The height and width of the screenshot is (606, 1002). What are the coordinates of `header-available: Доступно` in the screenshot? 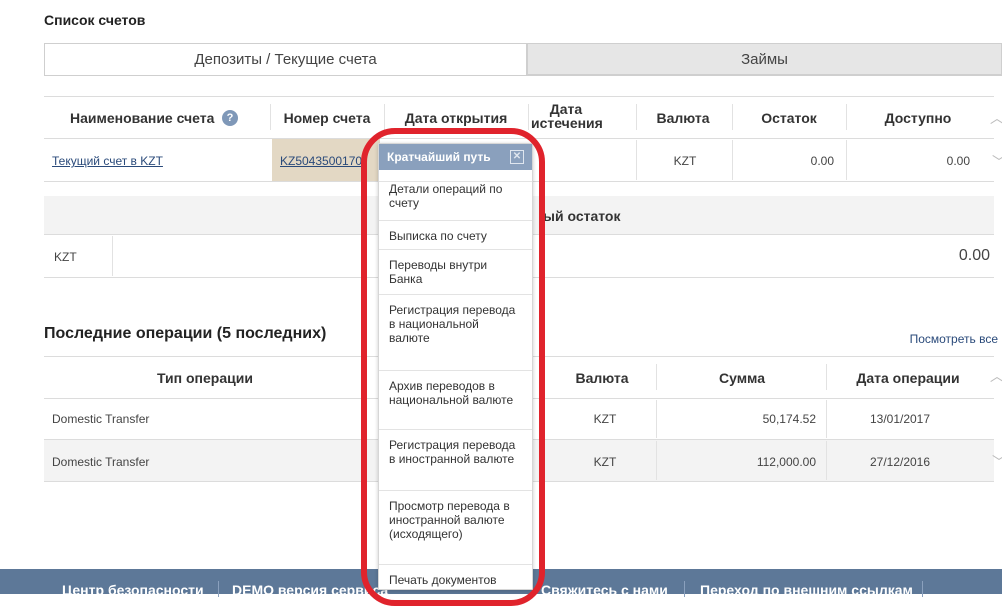 It's located at (918, 118).